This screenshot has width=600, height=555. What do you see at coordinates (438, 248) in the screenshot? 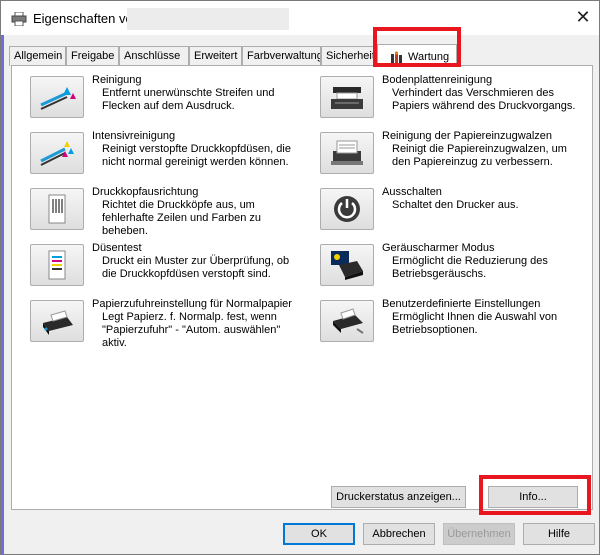
I see `item-title: Geräuscharmer Modus` at bounding box center [438, 248].